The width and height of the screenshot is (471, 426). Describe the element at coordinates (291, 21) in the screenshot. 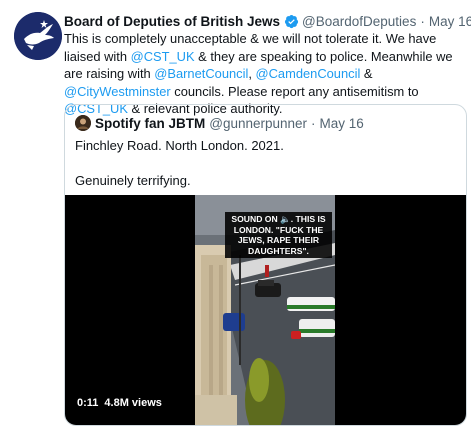

I see `verified-badge-icon` at that location.